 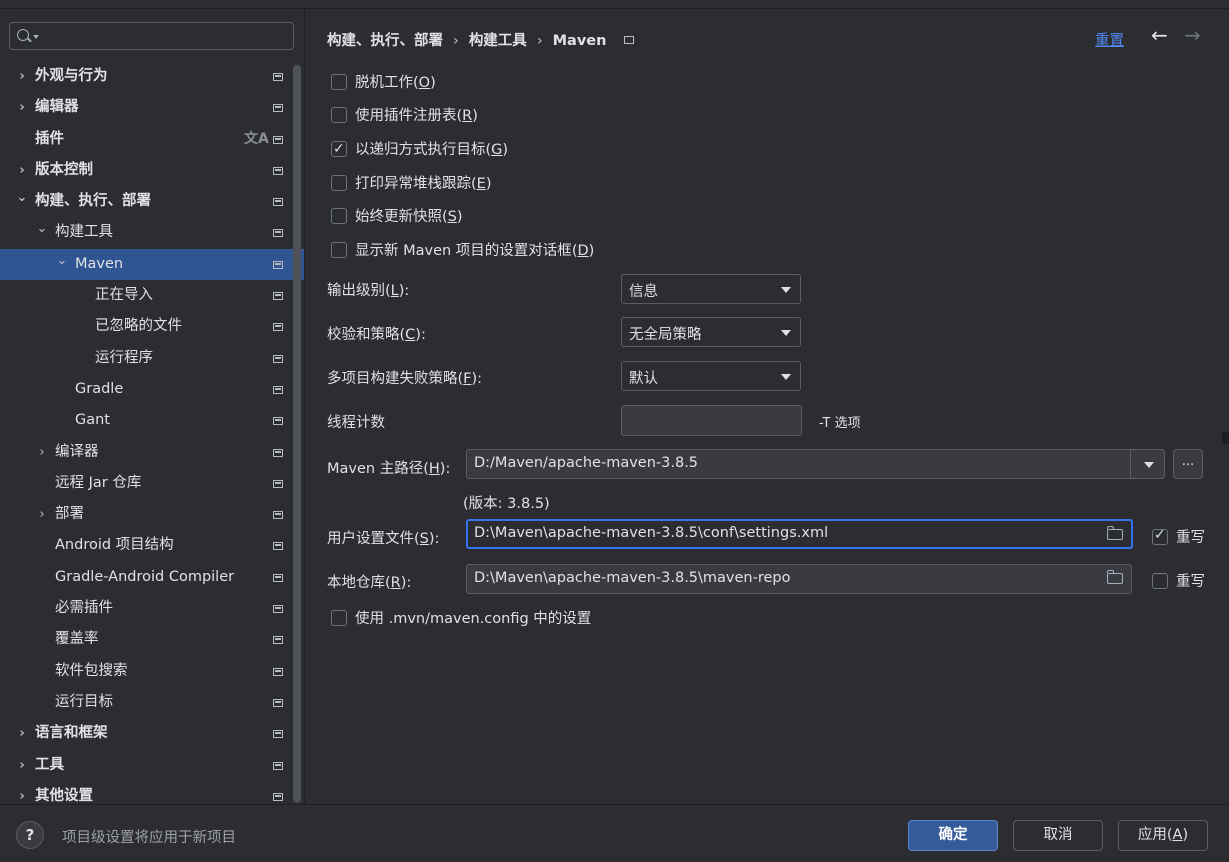 I want to click on update-snapshots-checkbox-row: 始终更新快照(S), so click(x=397, y=217).